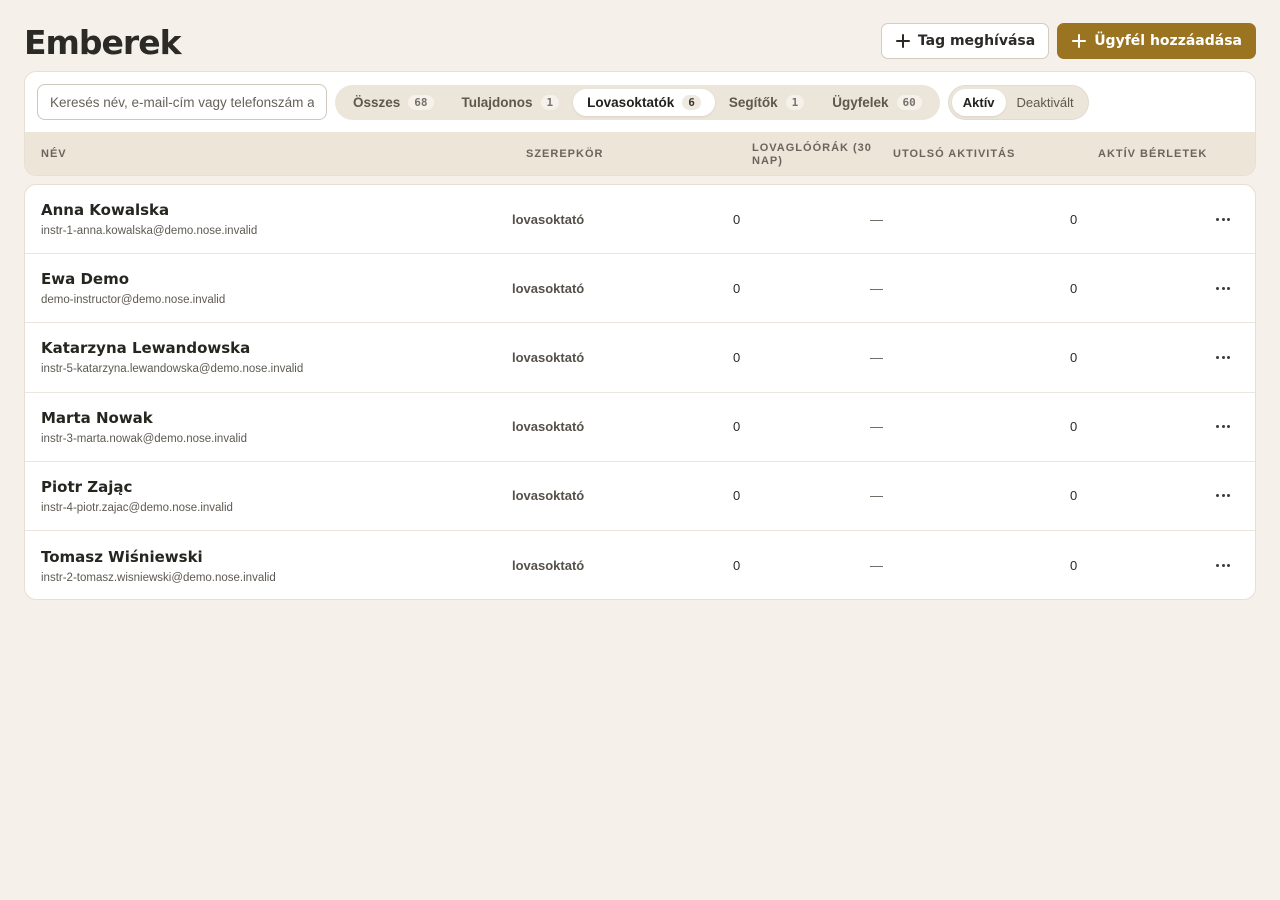  What do you see at coordinates (86, 487) in the screenshot?
I see `person-name: Piotr Zając` at bounding box center [86, 487].